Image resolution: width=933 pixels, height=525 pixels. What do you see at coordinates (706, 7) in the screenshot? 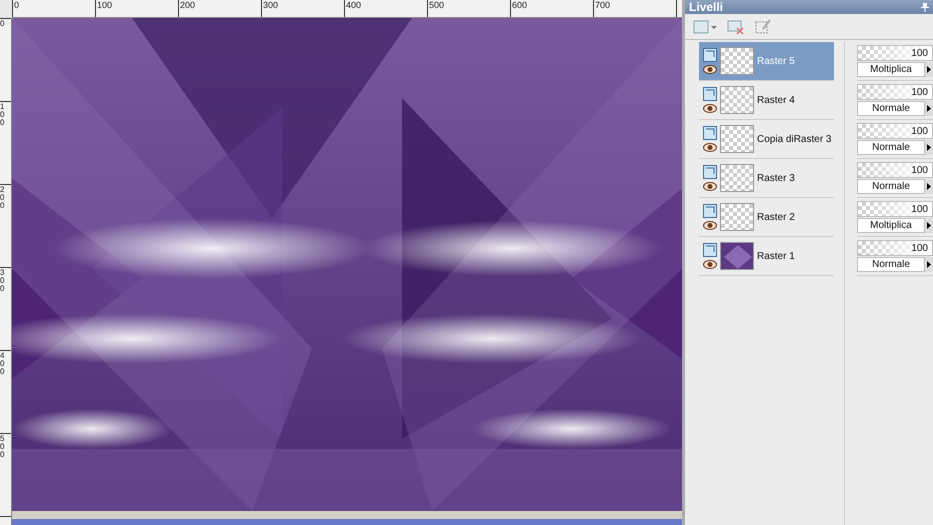
I see `panel-title: Livelli` at bounding box center [706, 7].